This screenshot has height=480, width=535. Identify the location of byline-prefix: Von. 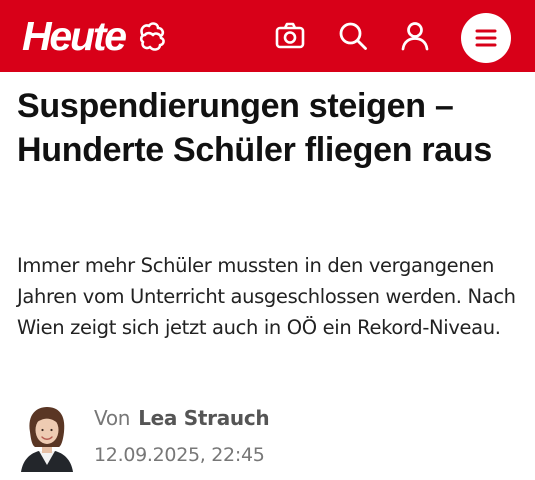
(112, 418).